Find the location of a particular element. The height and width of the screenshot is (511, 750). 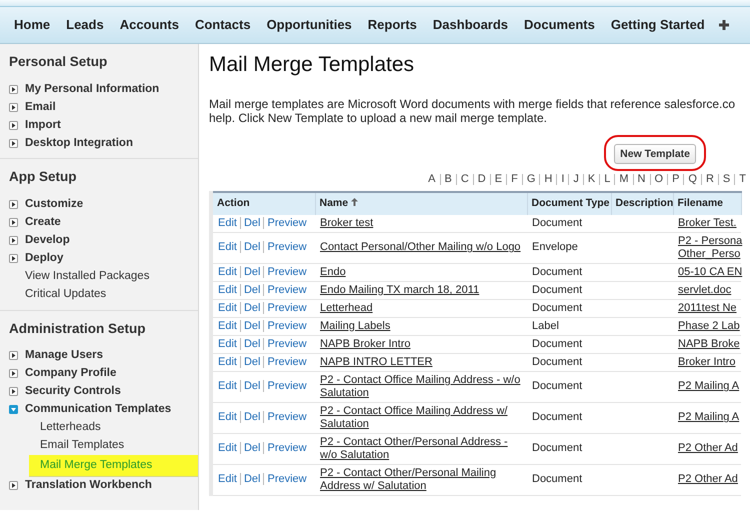

sidebar-subitem: Email Templates is located at coordinates (103, 445).